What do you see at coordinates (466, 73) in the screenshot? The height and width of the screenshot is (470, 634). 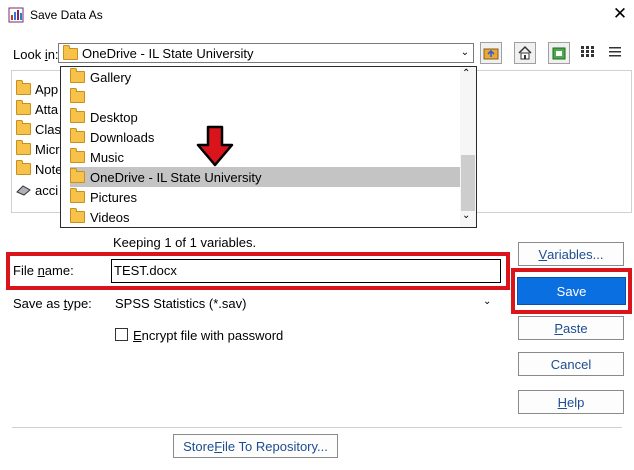 I see `scroll-up-icon: ⌃` at bounding box center [466, 73].